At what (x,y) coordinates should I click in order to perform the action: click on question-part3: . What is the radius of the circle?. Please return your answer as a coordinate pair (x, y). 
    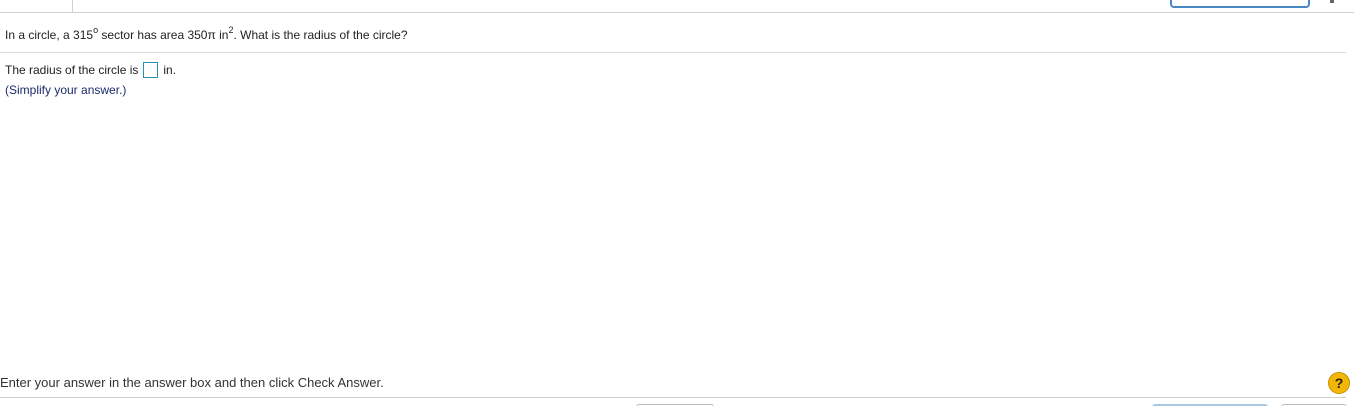
    Looking at the image, I should click on (320, 35).